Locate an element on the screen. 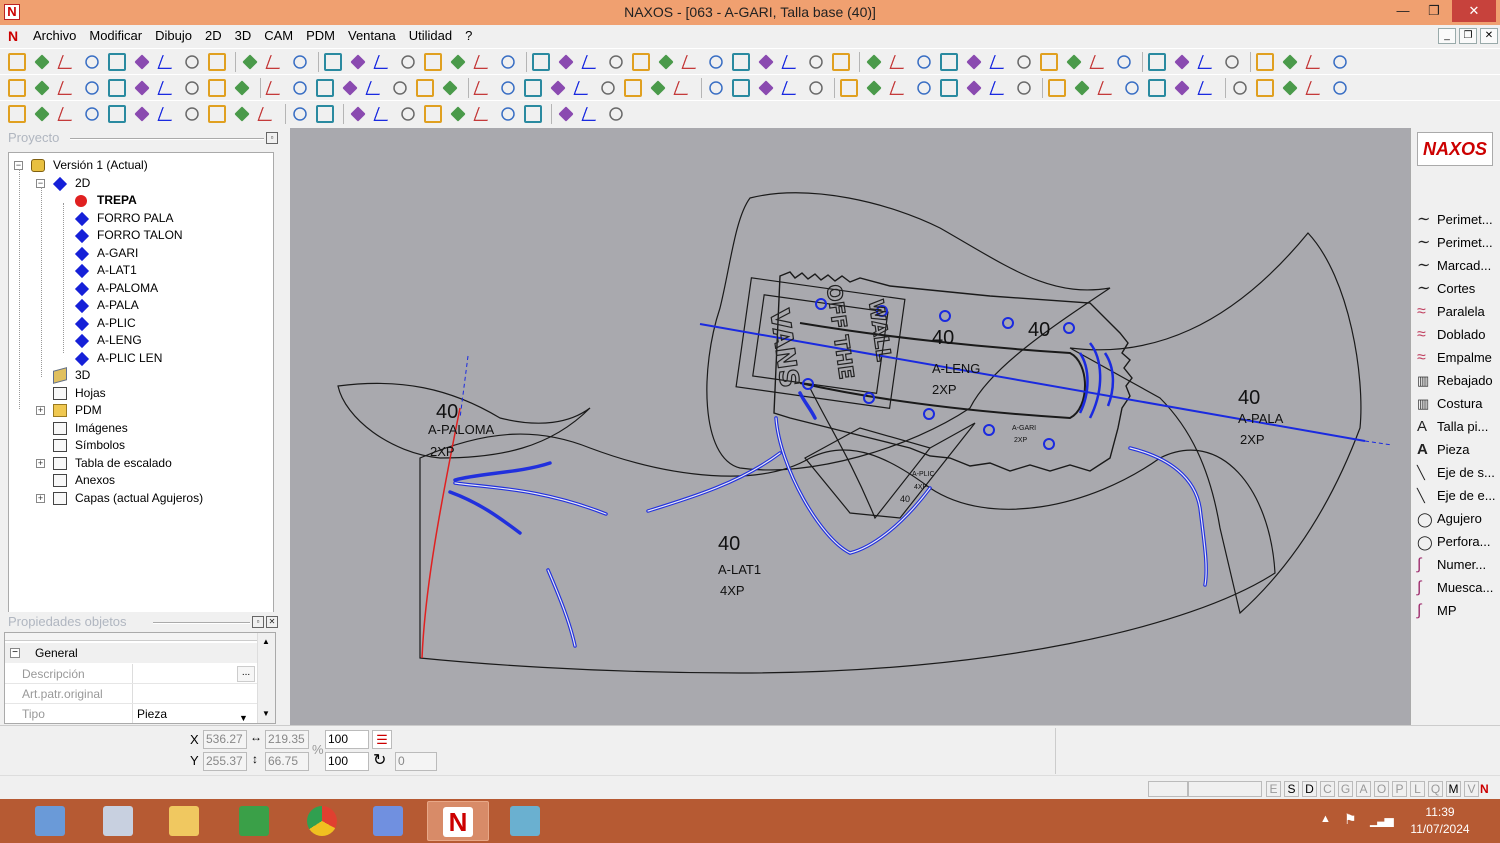 This screenshot has height=843, width=1500. status-flag-p: P is located at coordinates (1399, 789).